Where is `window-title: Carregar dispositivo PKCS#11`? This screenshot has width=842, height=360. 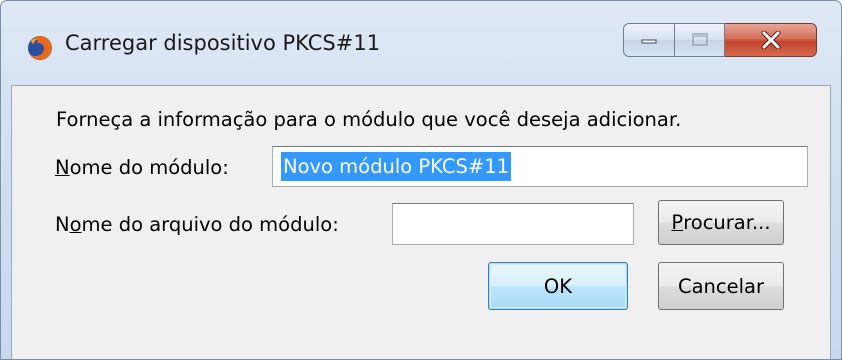 window-title: Carregar dispositivo PKCS#11 is located at coordinates (223, 43).